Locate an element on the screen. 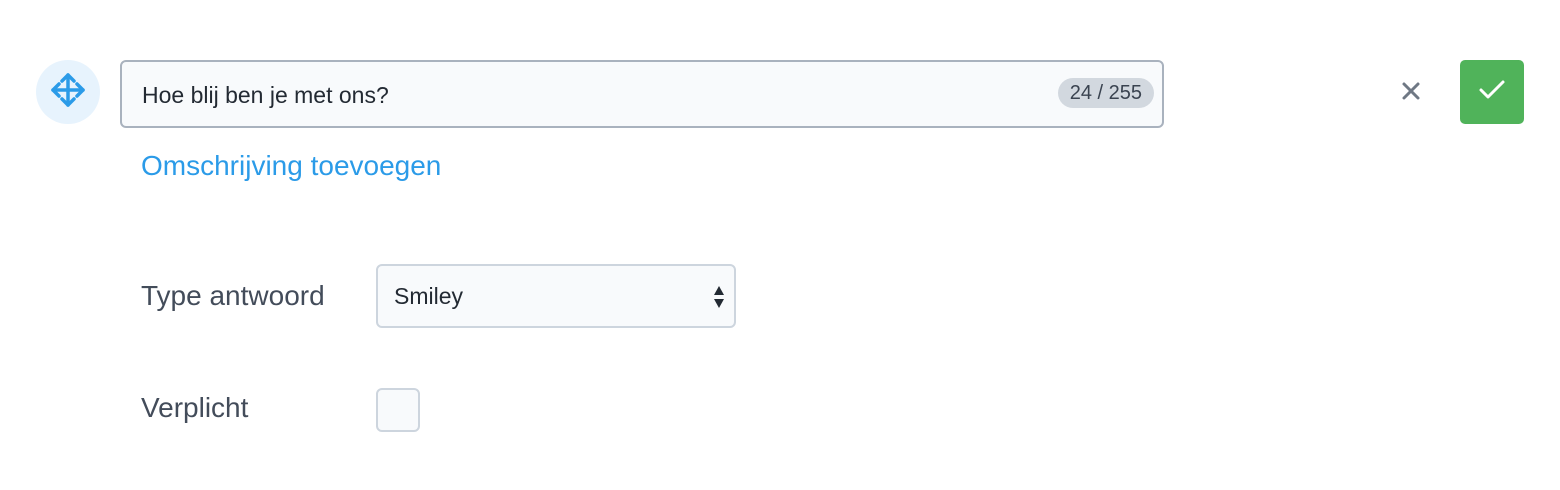 This screenshot has height=490, width=1560. close-icon is located at coordinates (1411, 93).